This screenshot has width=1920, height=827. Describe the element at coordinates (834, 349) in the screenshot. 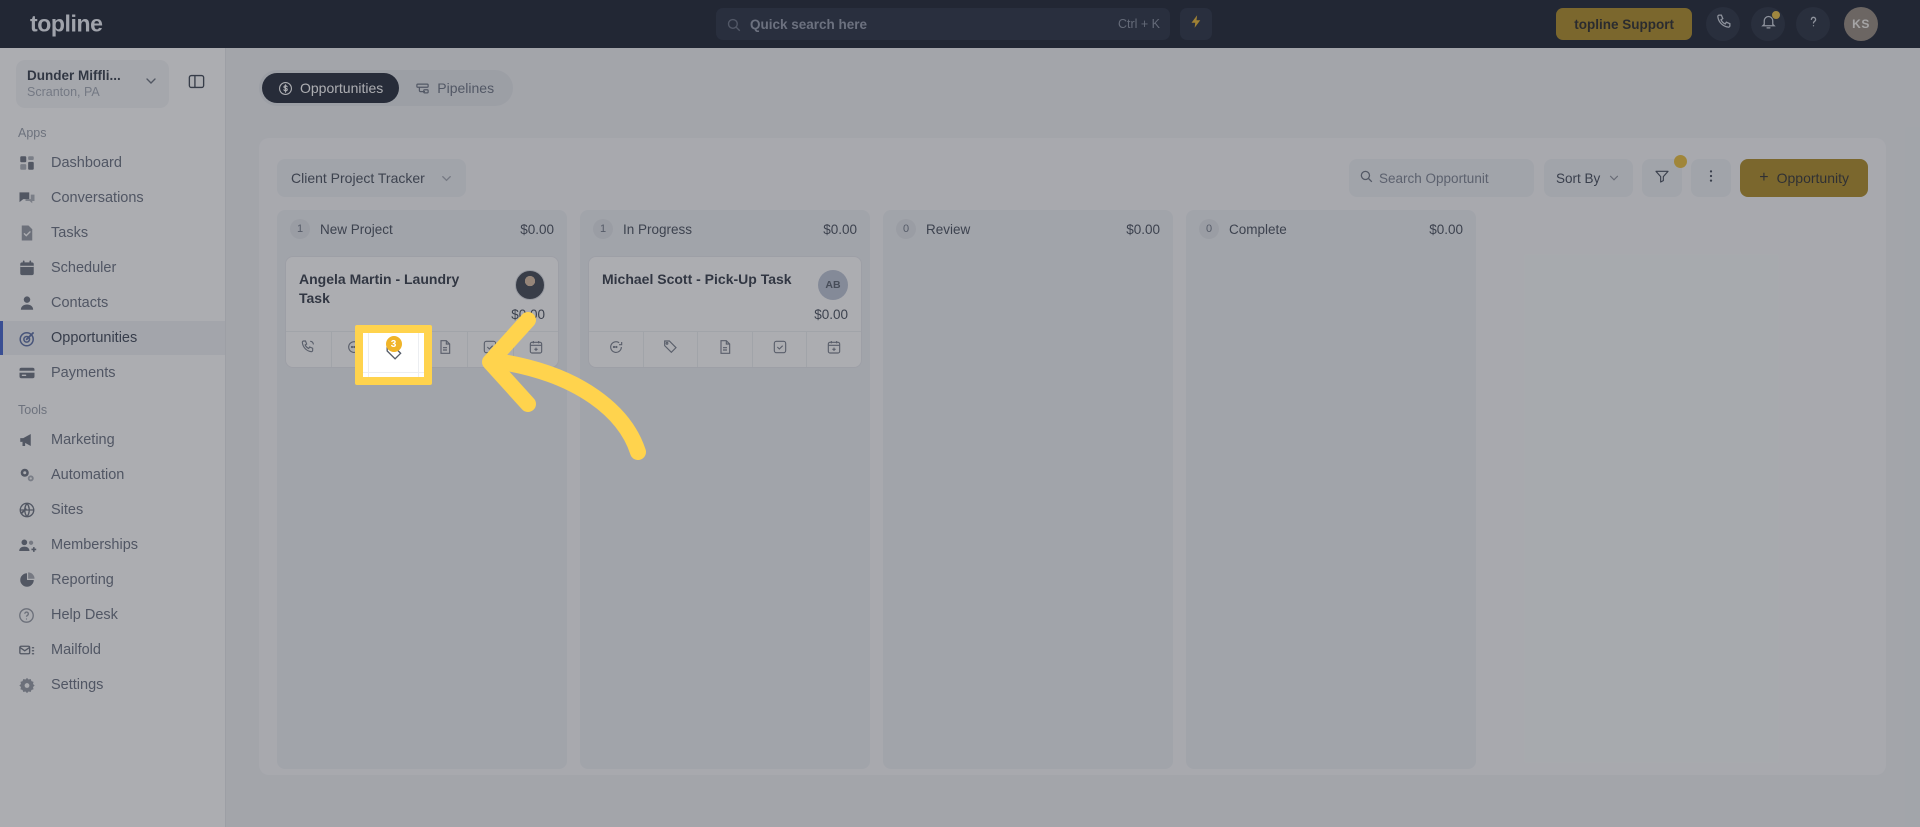

I see `card-action-calendar` at that location.